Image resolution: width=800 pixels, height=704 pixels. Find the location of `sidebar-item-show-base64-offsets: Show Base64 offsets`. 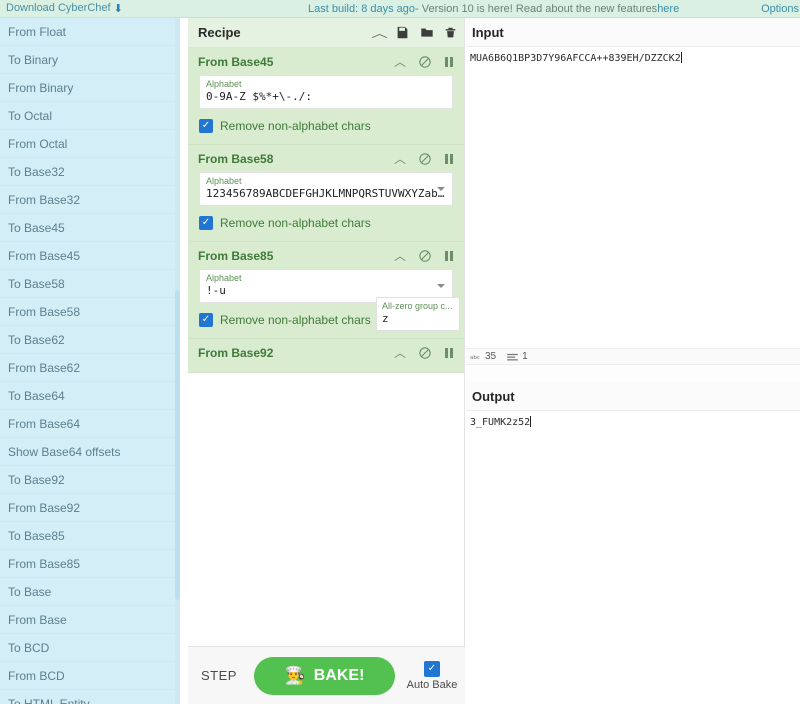

sidebar-item-show-base64-offsets: Show Base64 offsets is located at coordinates (90, 452).